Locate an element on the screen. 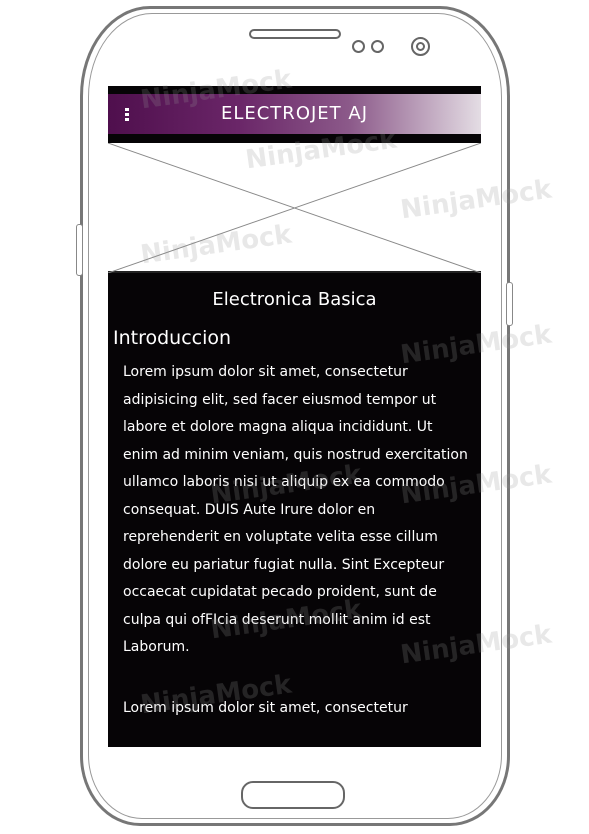 The image size is (589, 834). speaker-grille is located at coordinates (295, 34).